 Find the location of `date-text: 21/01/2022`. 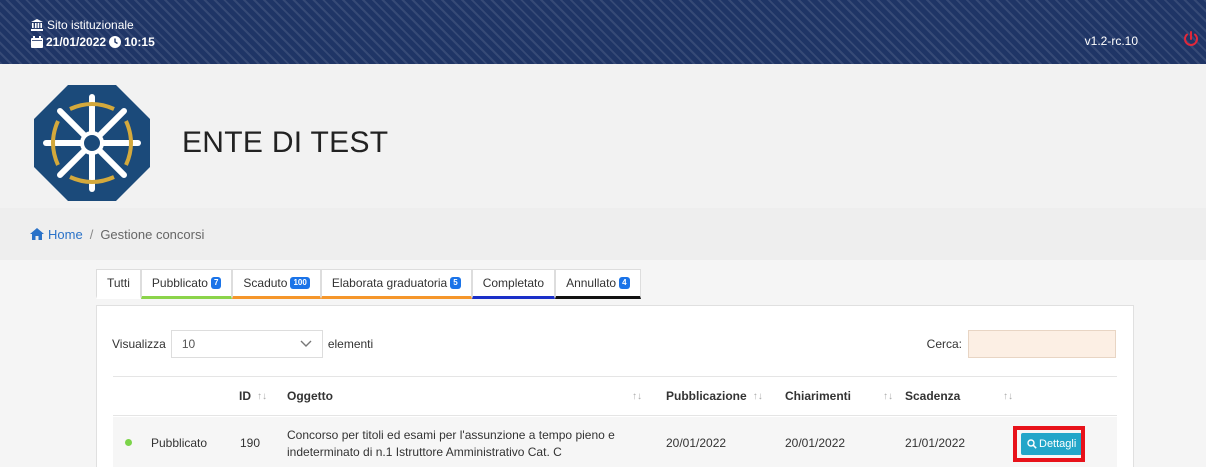

date-text: 21/01/2022 is located at coordinates (76, 42).